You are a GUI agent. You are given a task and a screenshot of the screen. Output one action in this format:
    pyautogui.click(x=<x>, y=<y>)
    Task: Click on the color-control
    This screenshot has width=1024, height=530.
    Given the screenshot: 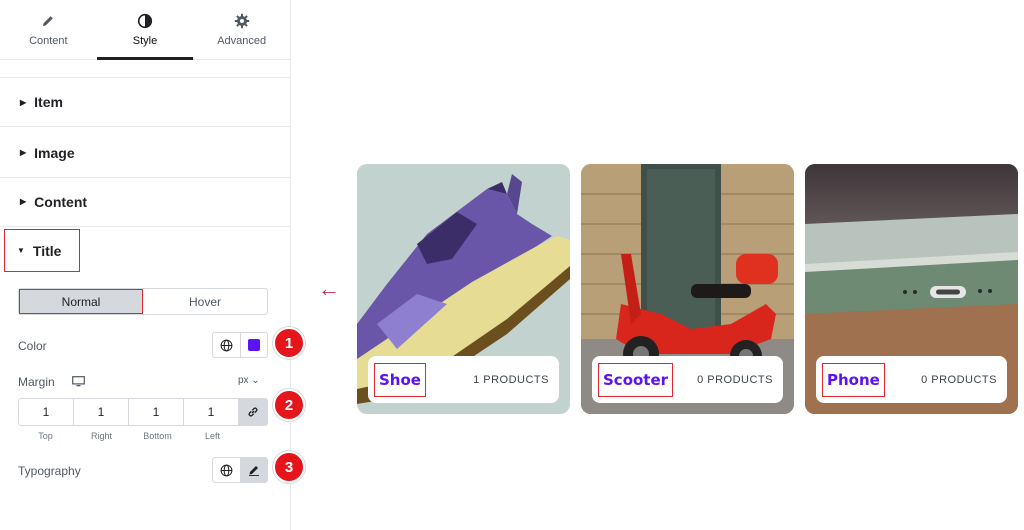 What is the action you would take?
    pyautogui.click(x=240, y=345)
    